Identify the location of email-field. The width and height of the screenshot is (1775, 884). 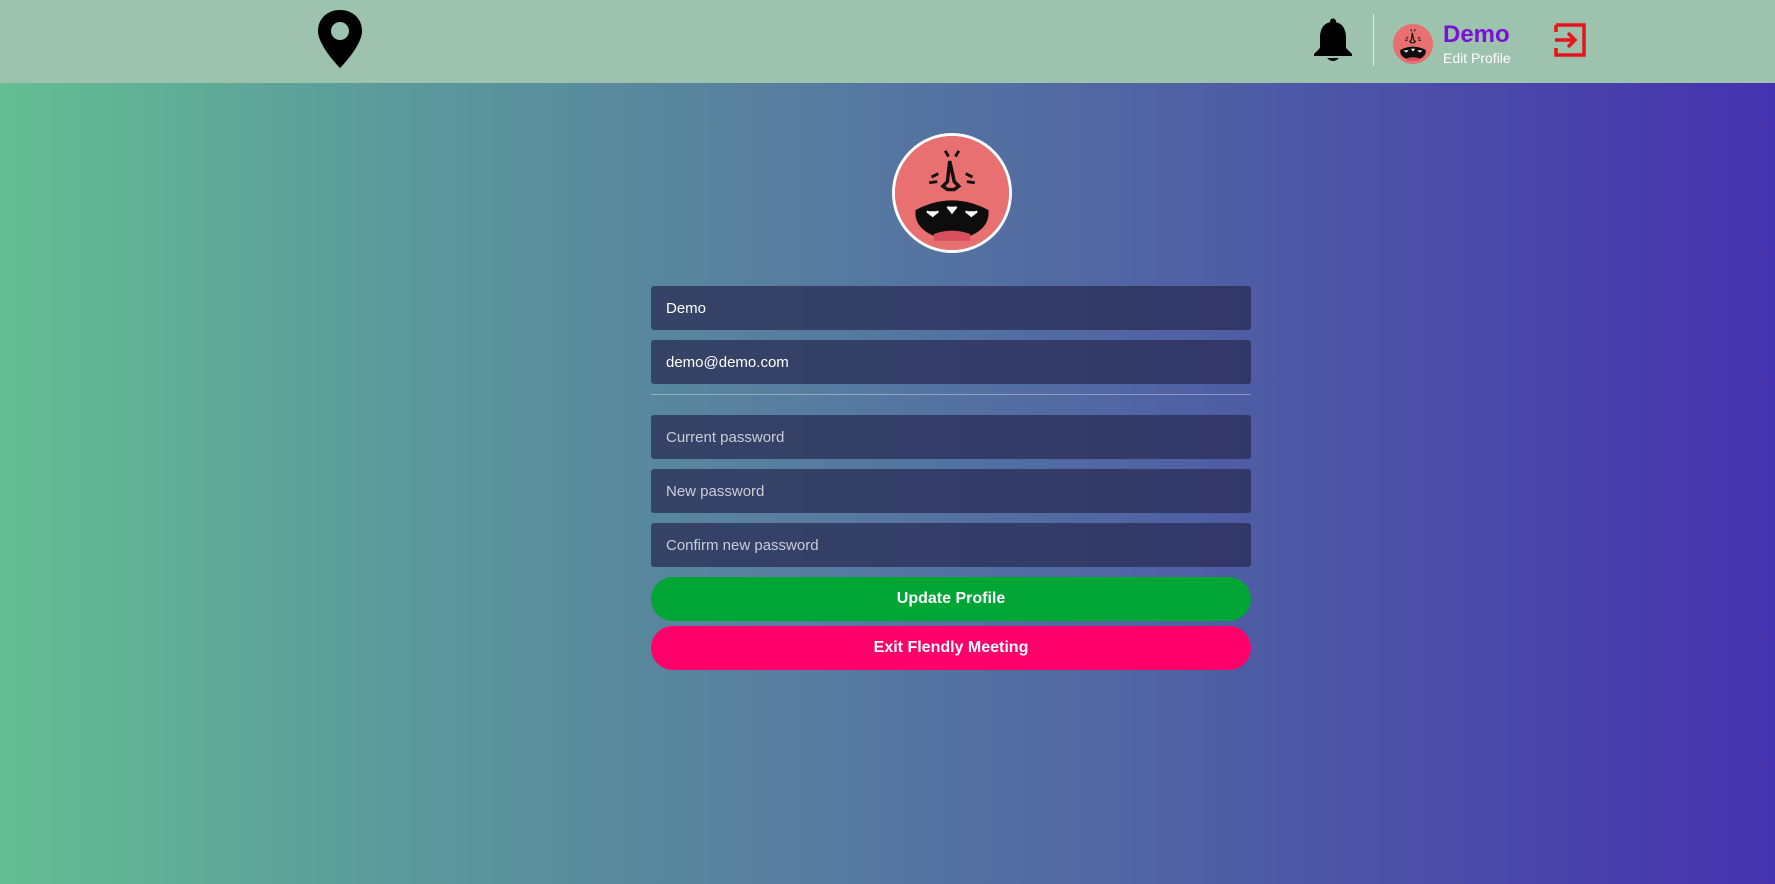
(951, 362).